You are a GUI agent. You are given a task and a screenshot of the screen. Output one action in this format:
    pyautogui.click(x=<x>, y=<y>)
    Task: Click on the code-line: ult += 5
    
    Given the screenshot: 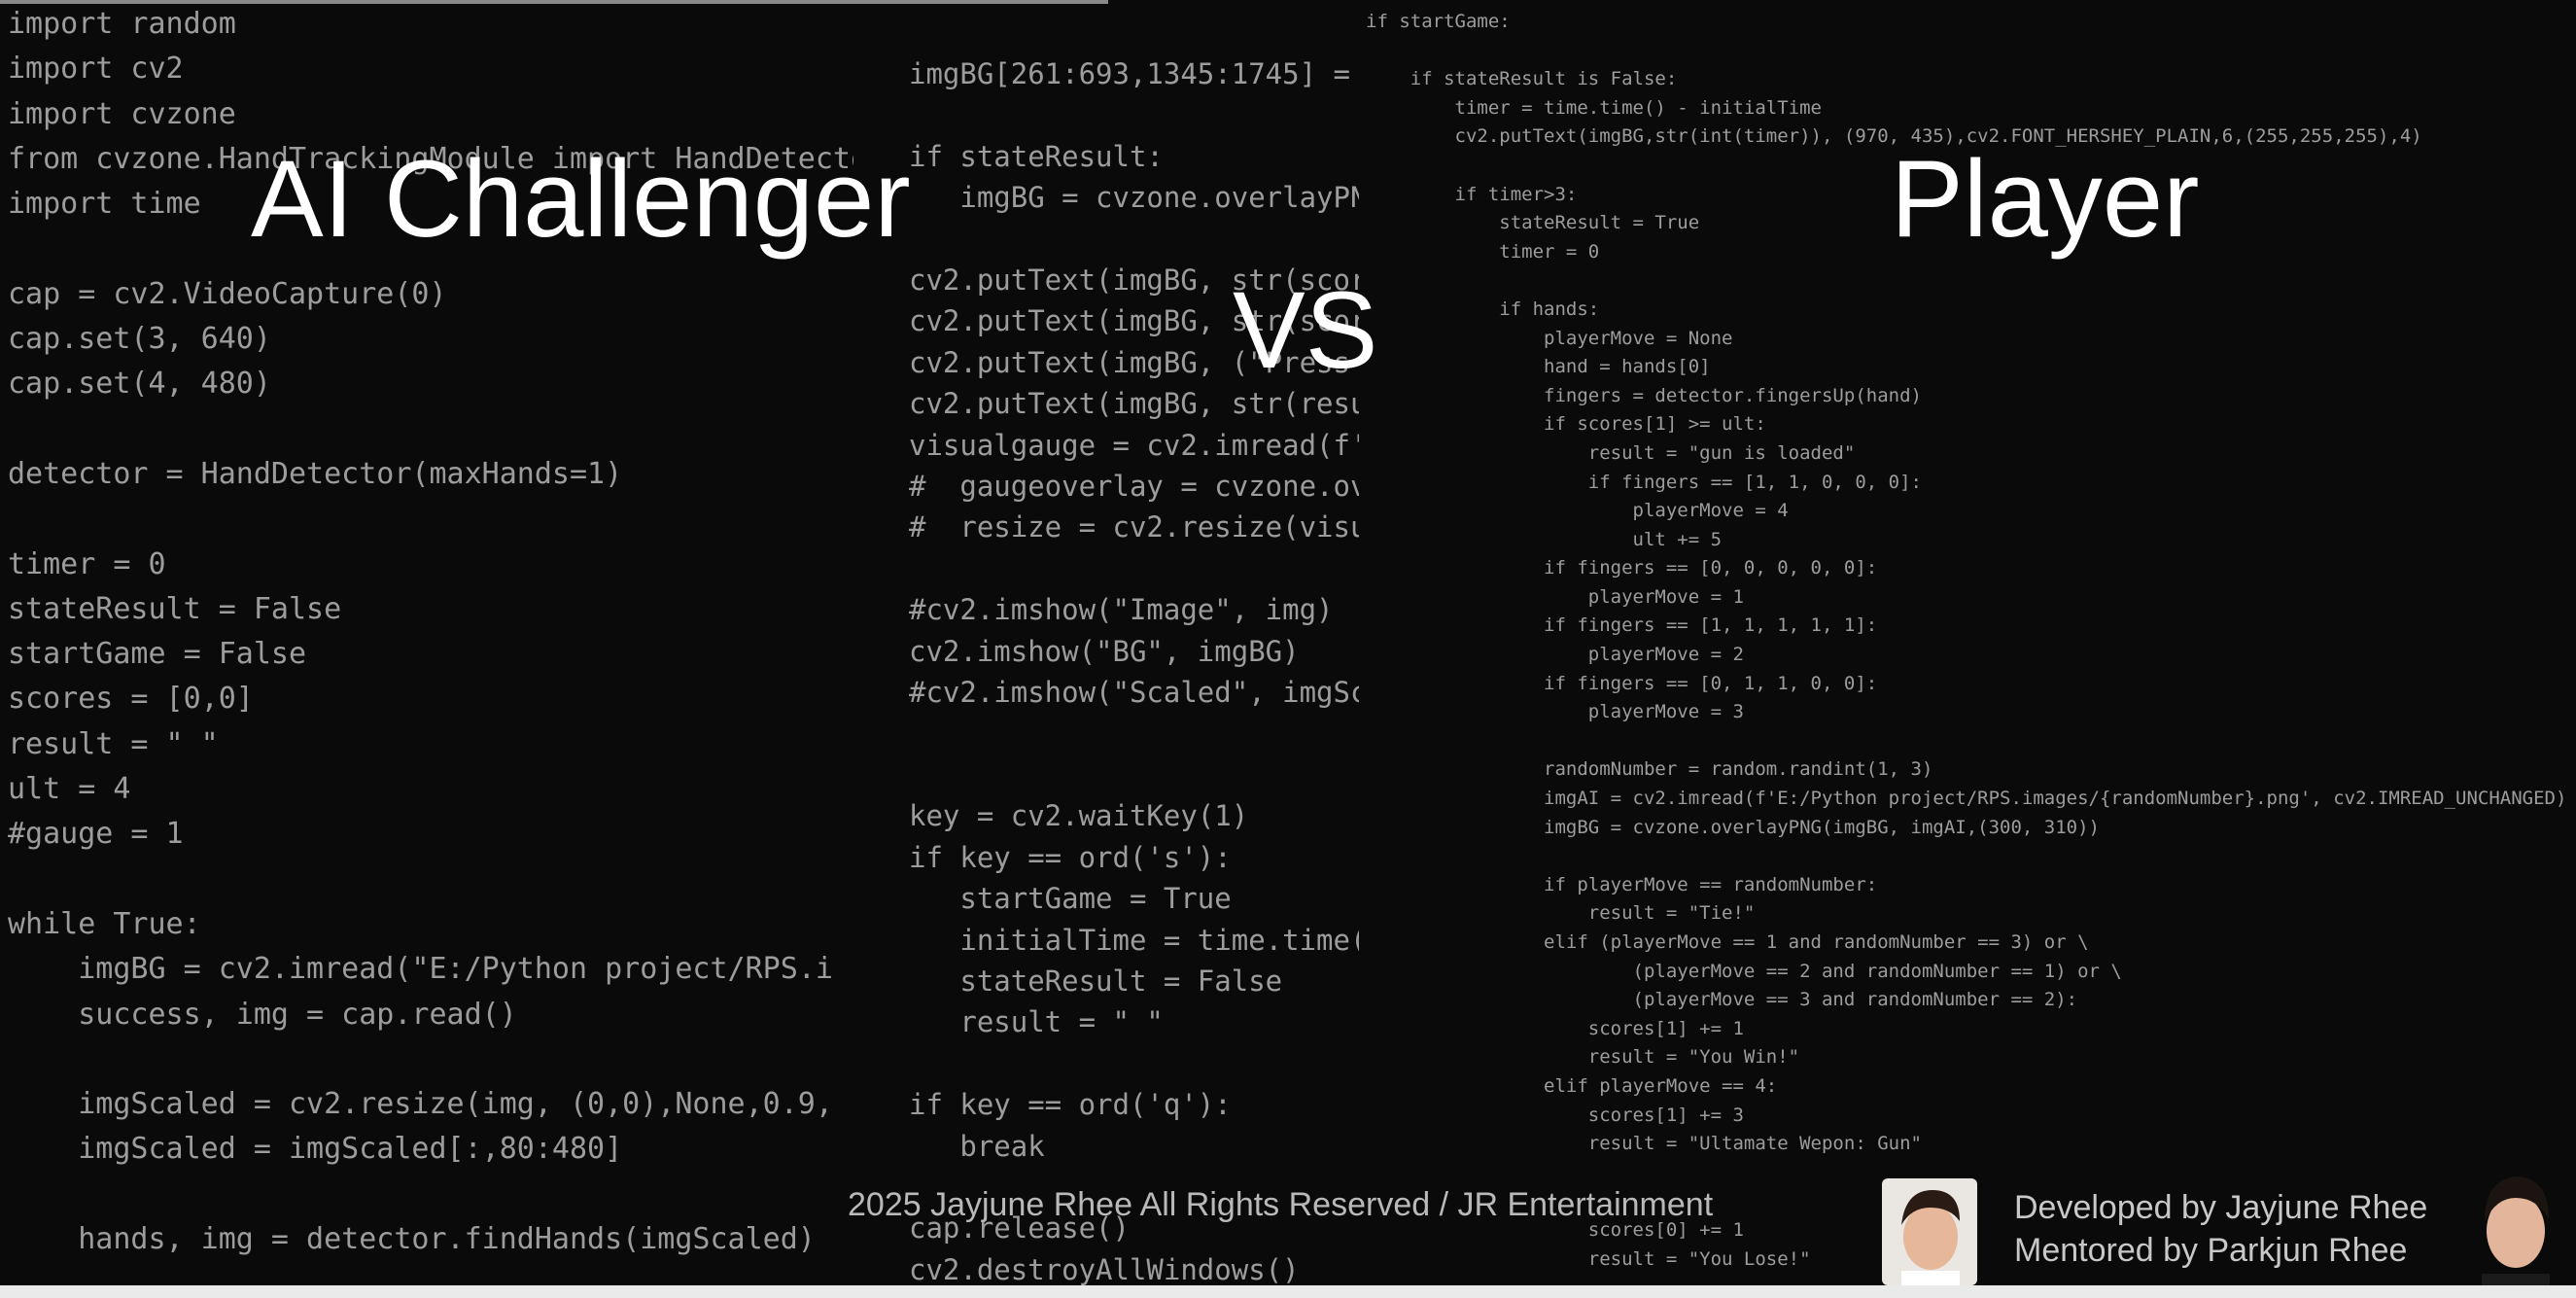 What is the action you would take?
    pyautogui.click(x=1545, y=539)
    